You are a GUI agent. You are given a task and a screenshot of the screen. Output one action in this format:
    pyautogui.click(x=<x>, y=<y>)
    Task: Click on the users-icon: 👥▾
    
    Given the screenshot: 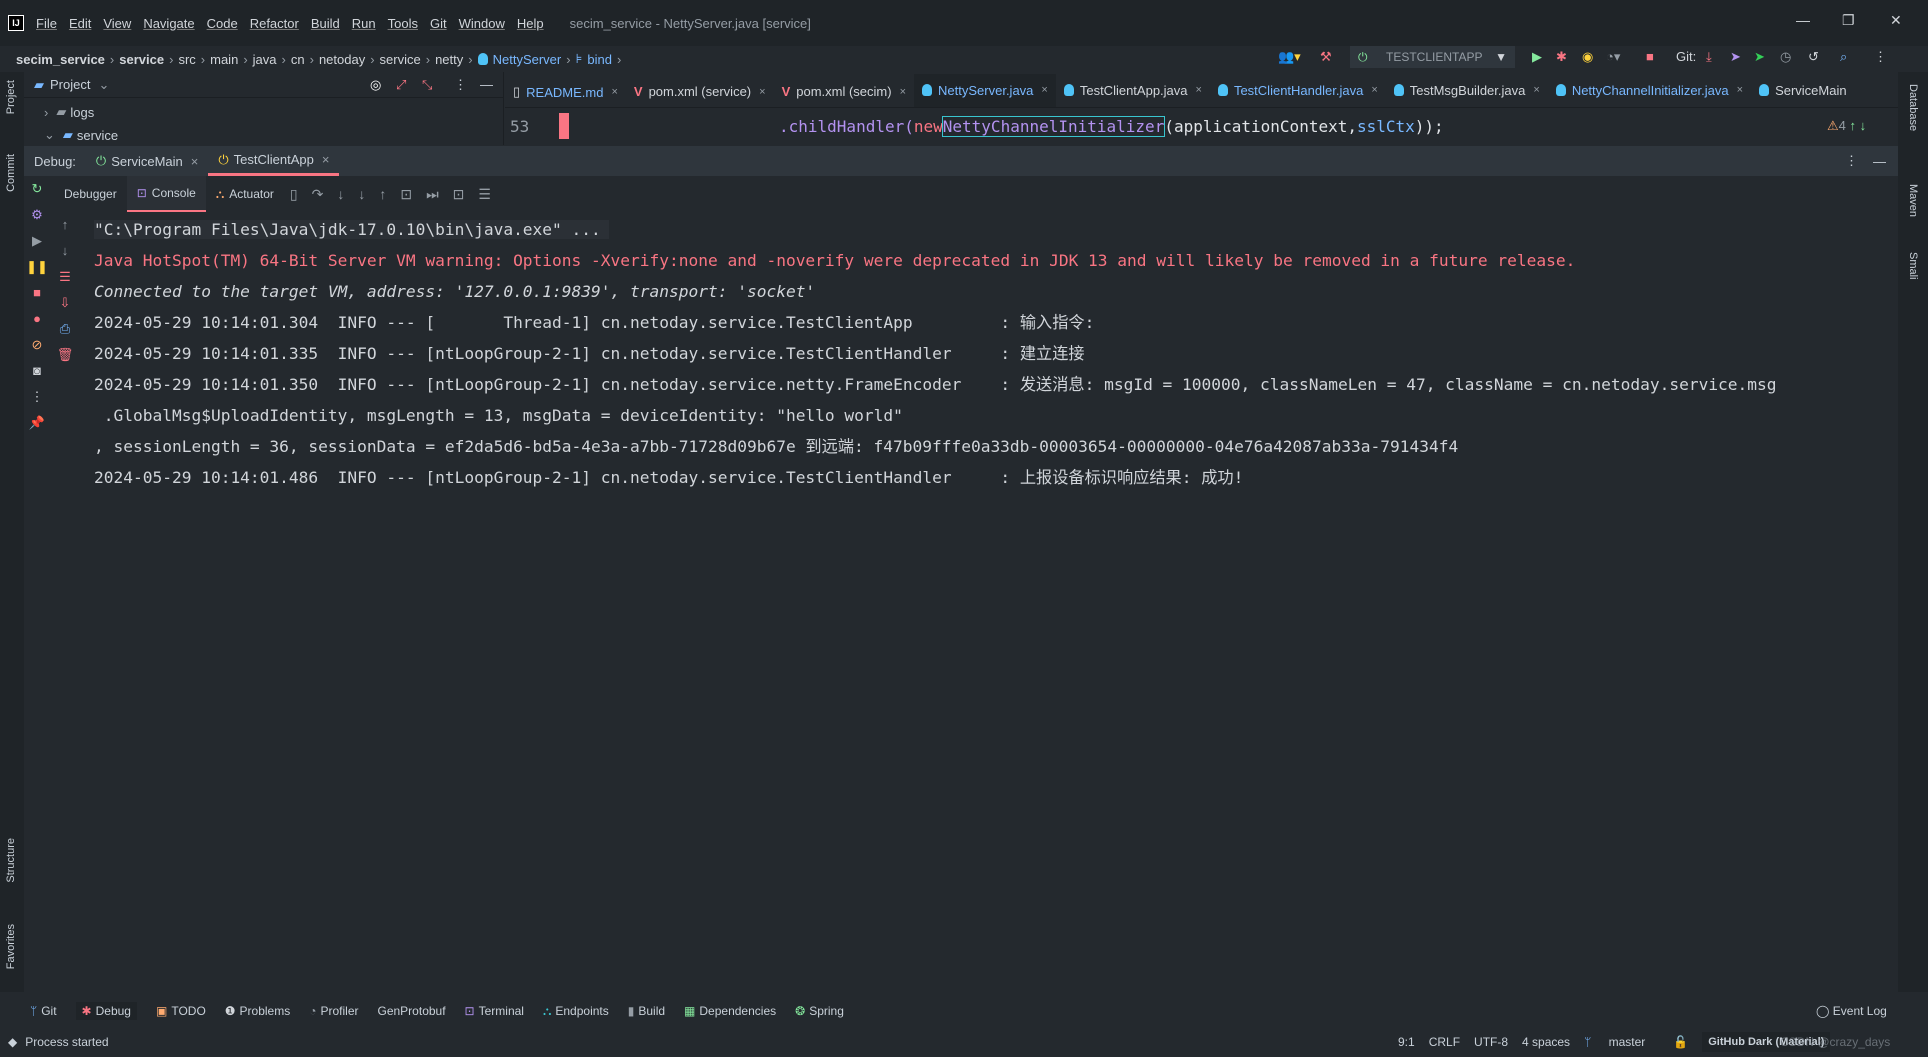 What is the action you would take?
    pyautogui.click(x=1289, y=57)
    